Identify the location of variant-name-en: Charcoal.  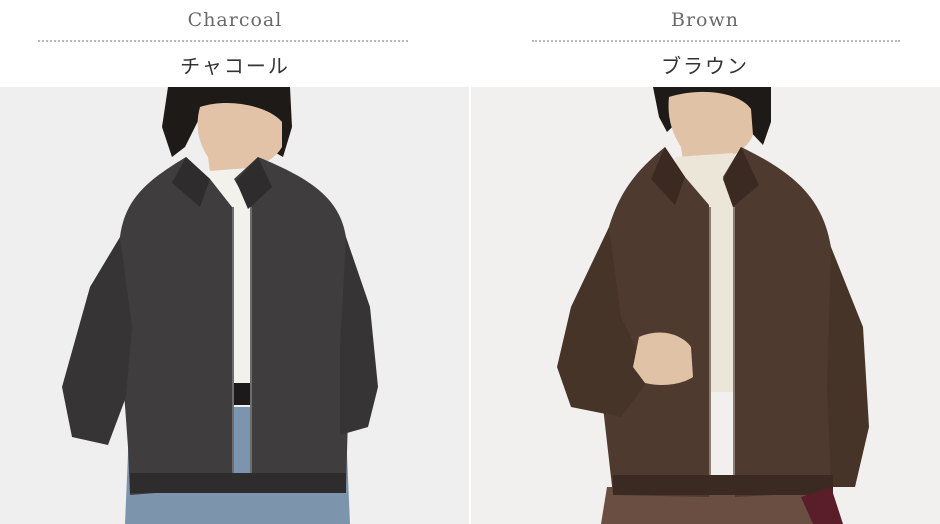
(235, 20).